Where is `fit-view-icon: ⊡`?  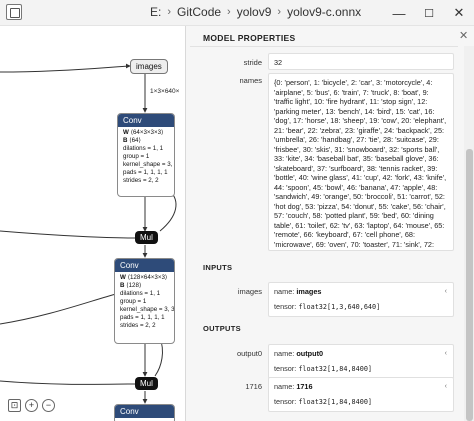 fit-view-icon: ⊡ is located at coordinates (14, 405).